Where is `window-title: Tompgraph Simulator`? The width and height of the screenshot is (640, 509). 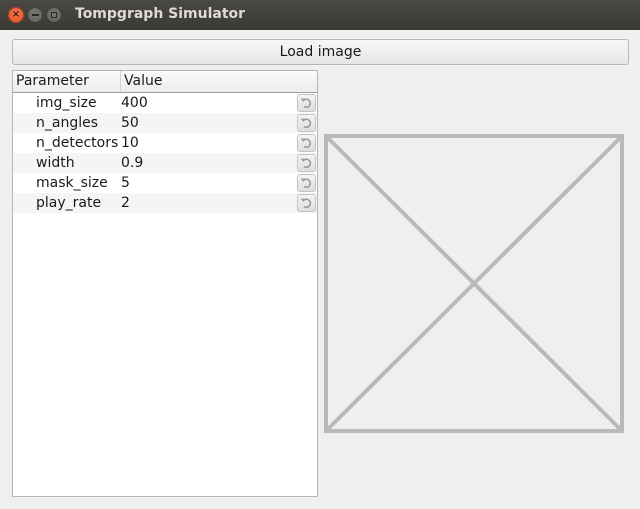
window-title: Tompgraph Simulator is located at coordinates (160, 14).